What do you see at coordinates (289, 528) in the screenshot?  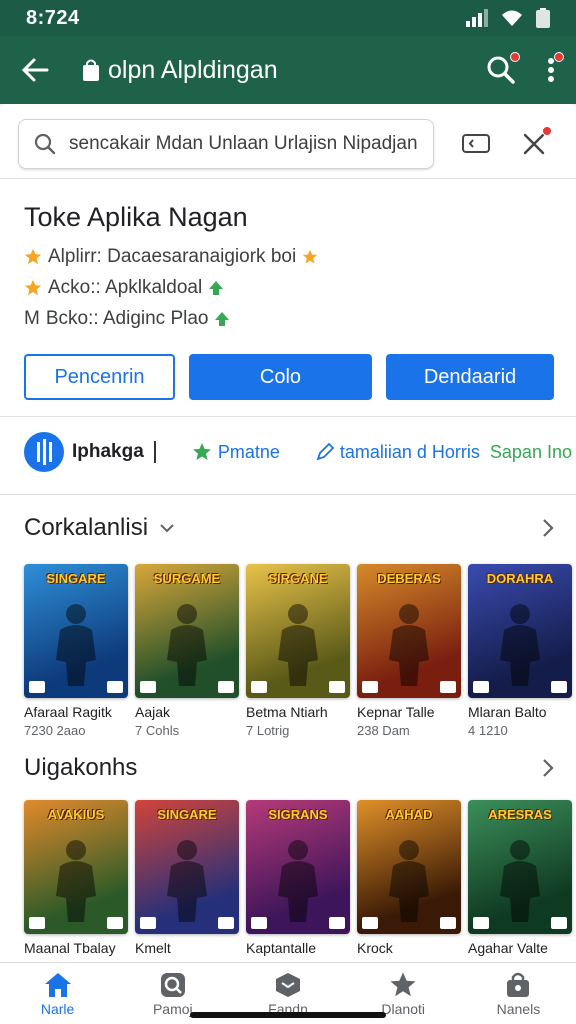 I see `section-header-1: Corkalanlisi` at bounding box center [289, 528].